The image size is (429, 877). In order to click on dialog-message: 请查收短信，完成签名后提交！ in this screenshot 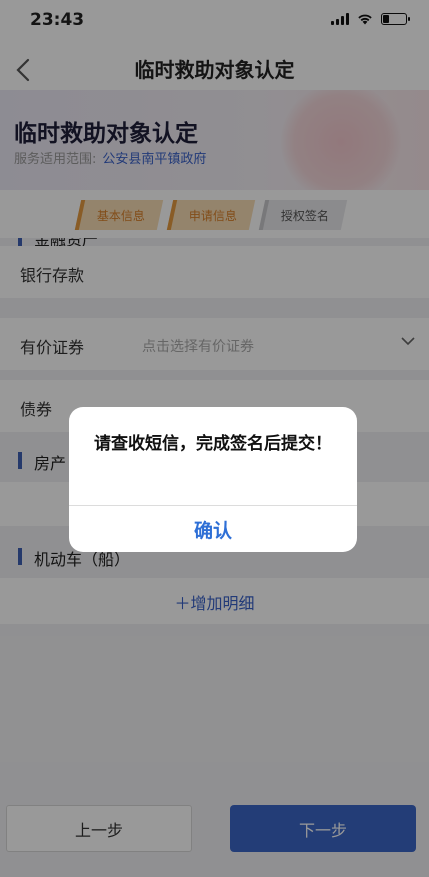, I will do `click(213, 444)`.